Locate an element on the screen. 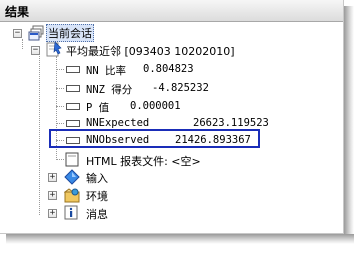 This screenshot has height=253, width=364. environment-label: 环境 is located at coordinates (97, 196).